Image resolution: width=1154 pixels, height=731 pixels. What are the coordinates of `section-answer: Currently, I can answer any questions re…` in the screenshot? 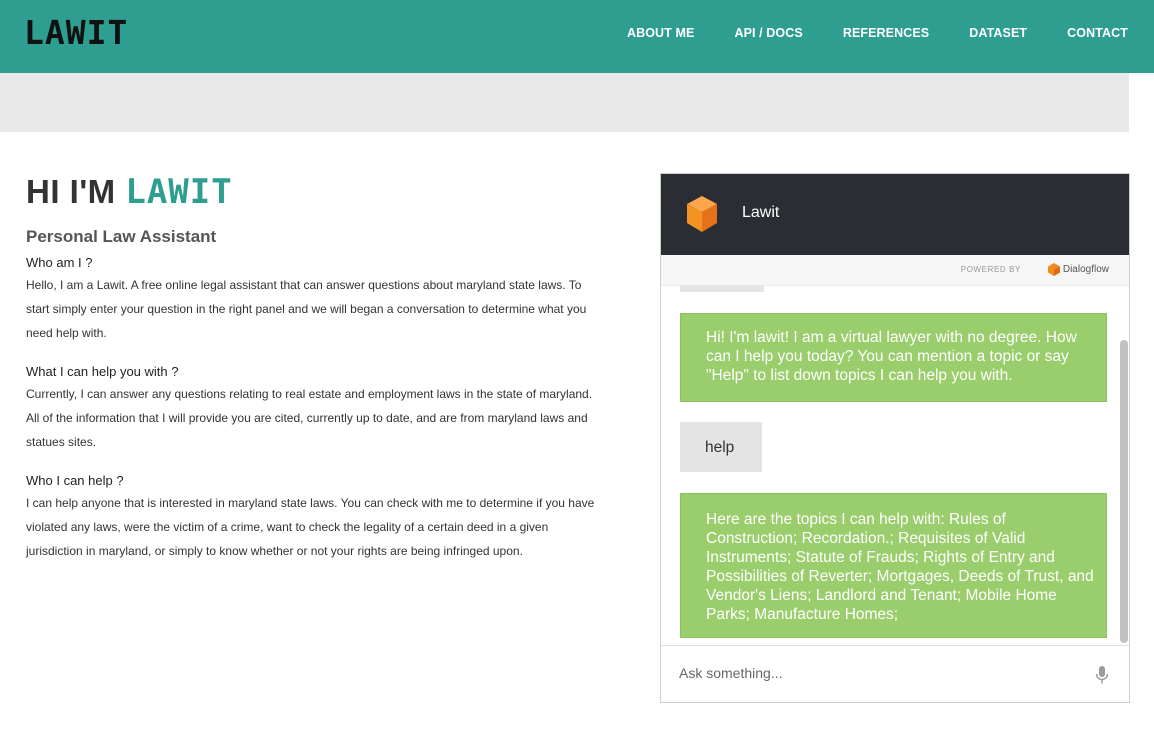 It's located at (309, 418).